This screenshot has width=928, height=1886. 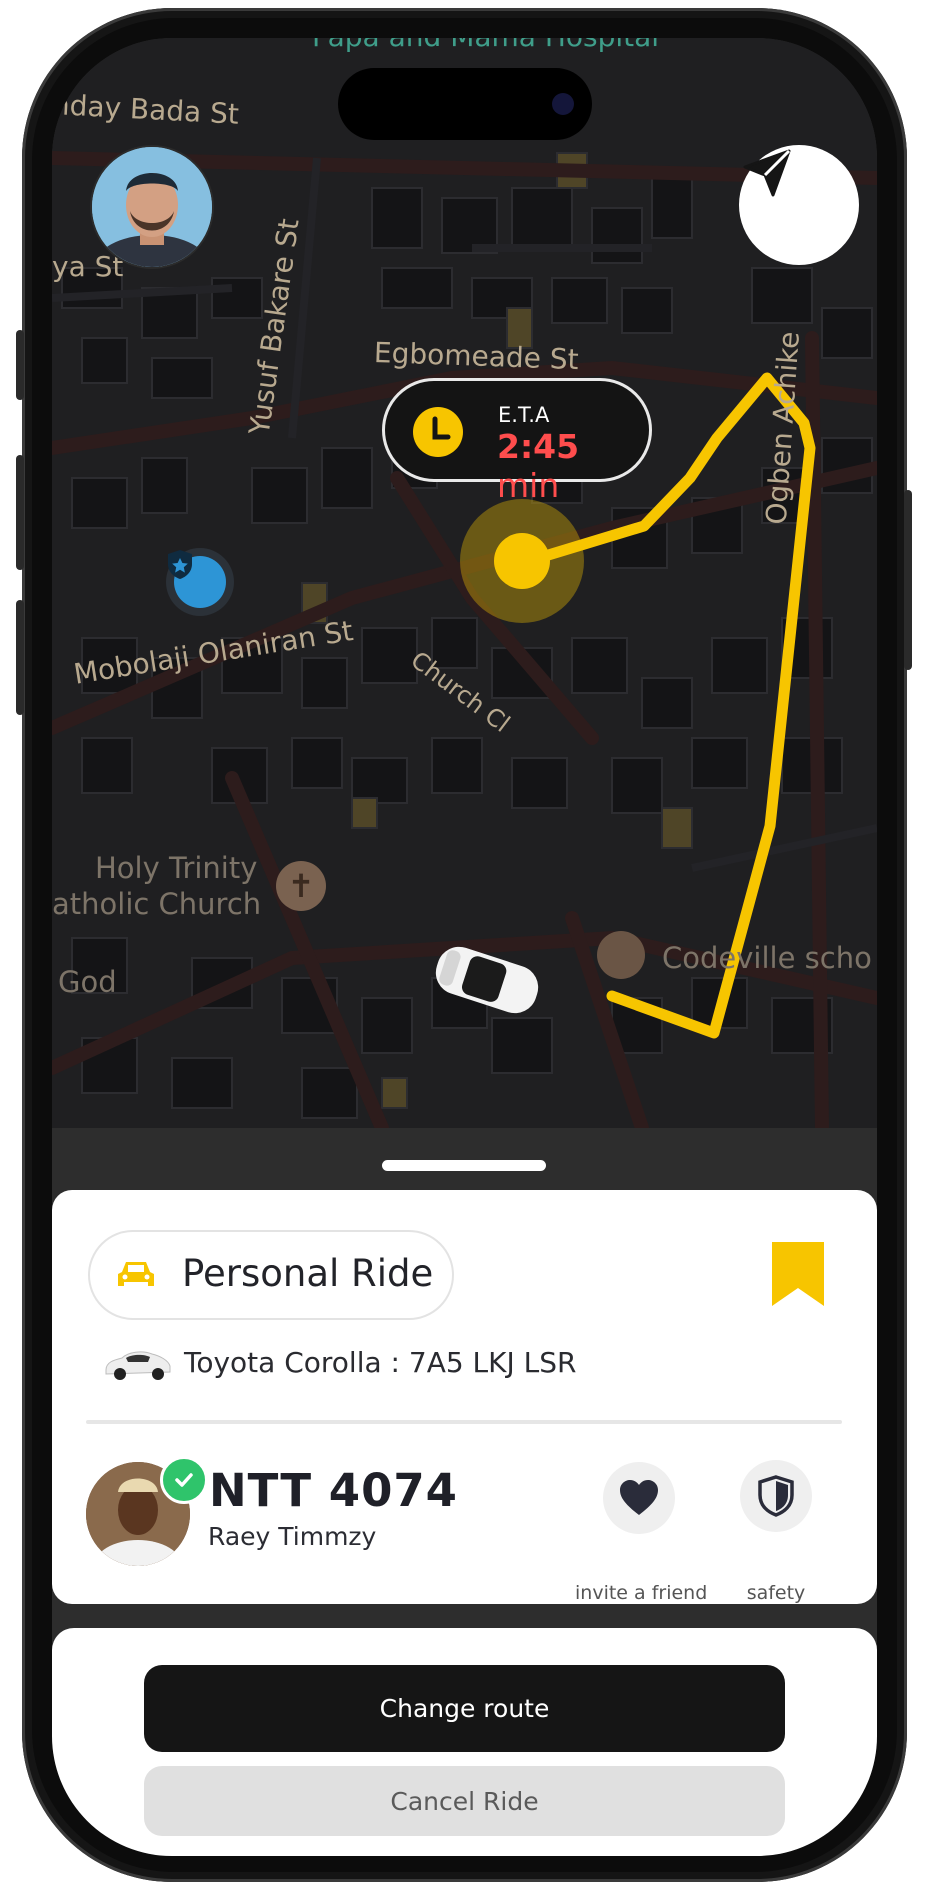 What do you see at coordinates (20, 512) in the screenshot?
I see `side-button-volume-up` at bounding box center [20, 512].